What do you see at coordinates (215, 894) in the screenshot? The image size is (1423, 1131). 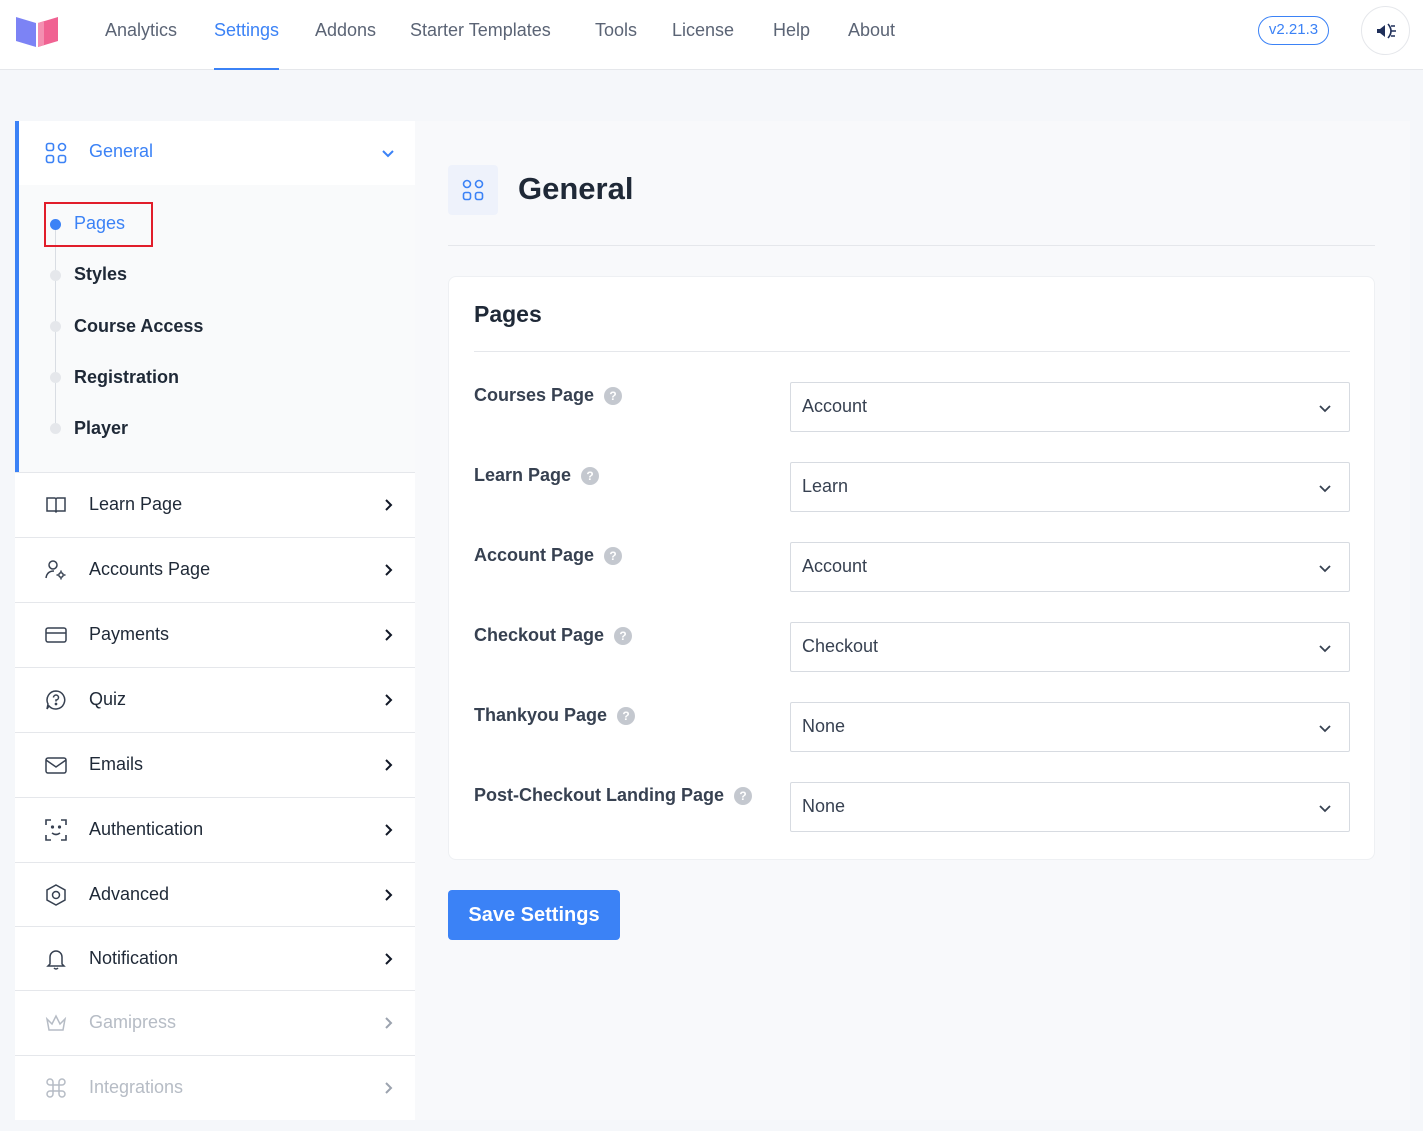 I see `sidebar-item-advanced: Advanced` at bounding box center [215, 894].